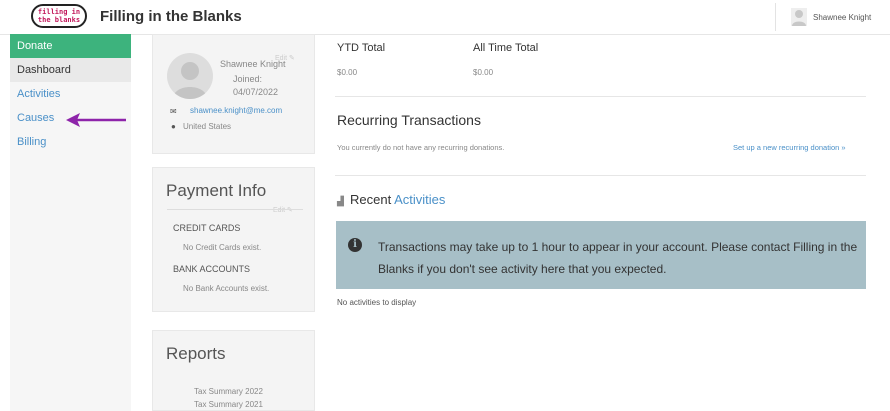  I want to click on activity-chart-icon: ▟, so click(340, 201).